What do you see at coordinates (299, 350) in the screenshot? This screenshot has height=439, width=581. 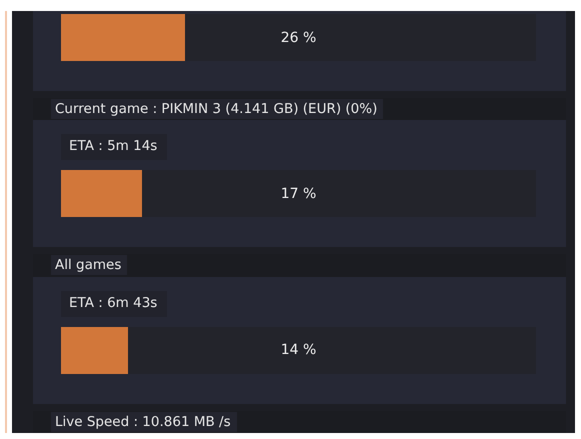 I see `progress-percent: 14 %` at bounding box center [299, 350].